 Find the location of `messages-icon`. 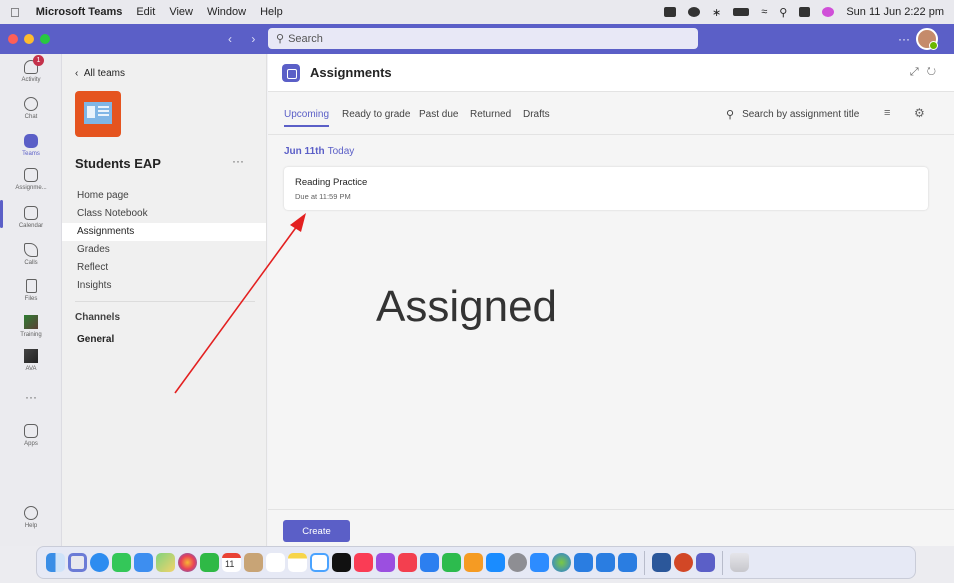

messages-icon is located at coordinates (121, 562).